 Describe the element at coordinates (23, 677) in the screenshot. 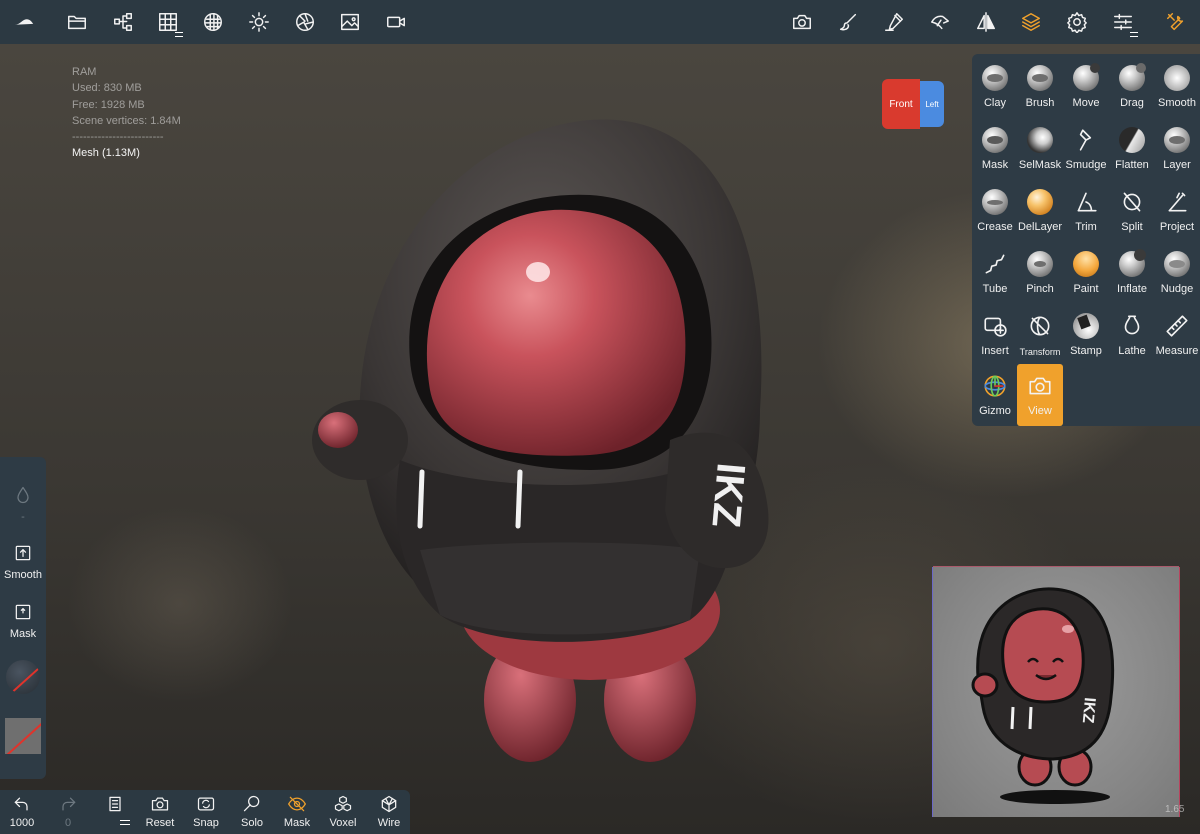

I see `material-swatch` at that location.